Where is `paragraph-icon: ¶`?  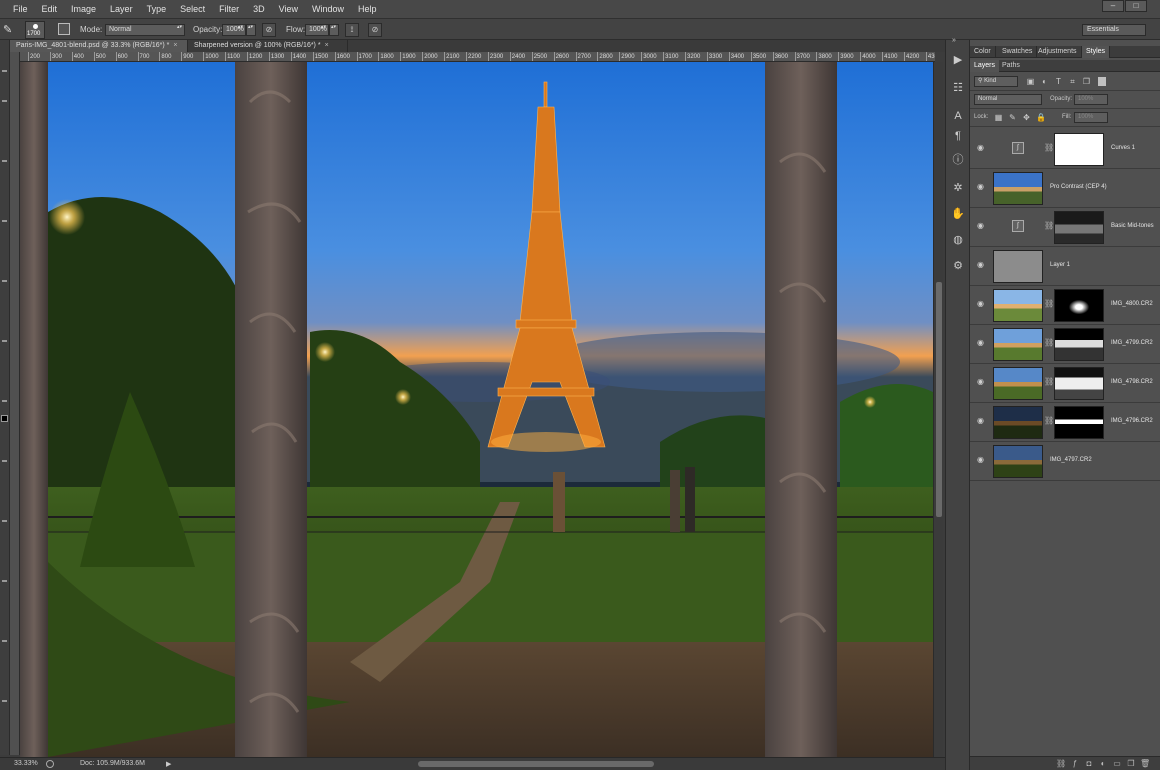 paragraph-icon: ¶ is located at coordinates (958, 136).